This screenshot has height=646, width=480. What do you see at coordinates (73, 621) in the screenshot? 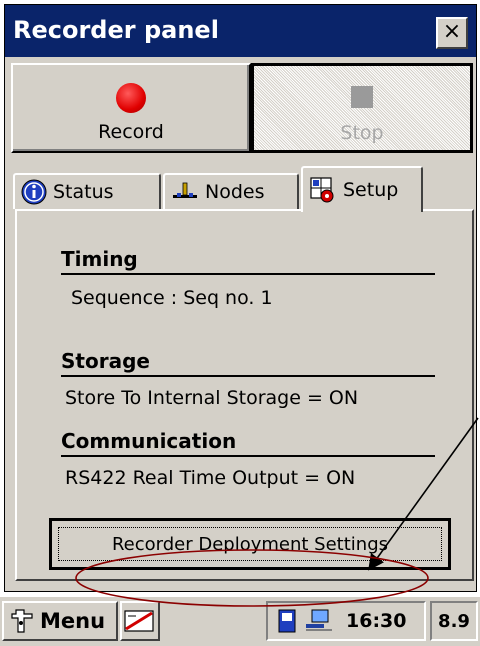
I see `start-menu-label: Menu` at bounding box center [73, 621].